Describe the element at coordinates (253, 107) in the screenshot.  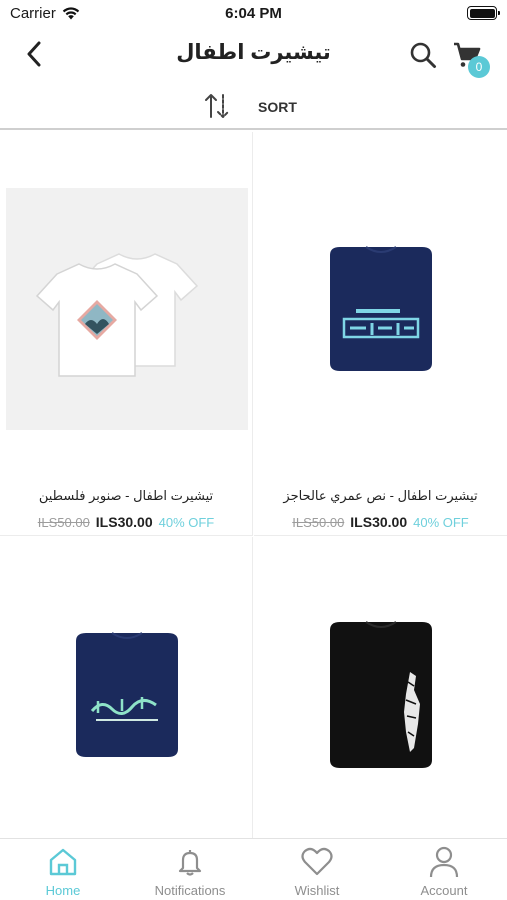
I see `sort-bar: SORT` at that location.